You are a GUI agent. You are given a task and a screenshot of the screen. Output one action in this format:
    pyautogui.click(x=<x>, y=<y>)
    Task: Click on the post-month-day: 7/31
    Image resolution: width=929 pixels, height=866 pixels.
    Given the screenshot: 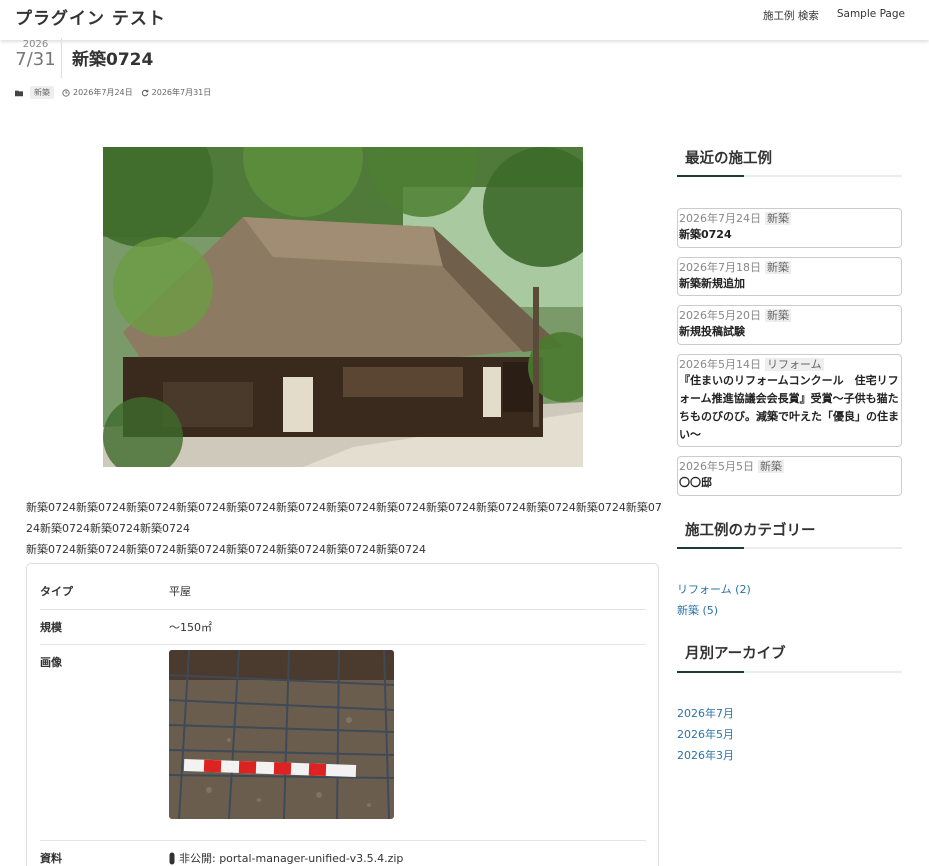 What is the action you would take?
    pyautogui.click(x=35, y=59)
    